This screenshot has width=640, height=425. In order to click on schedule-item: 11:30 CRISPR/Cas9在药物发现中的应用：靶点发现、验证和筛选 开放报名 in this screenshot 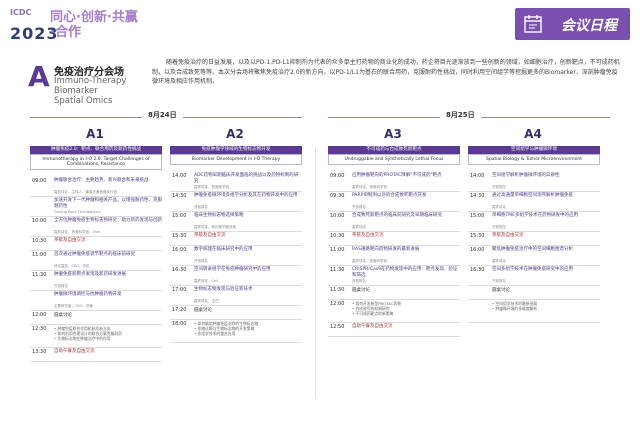, I will do `click(394, 276)`.